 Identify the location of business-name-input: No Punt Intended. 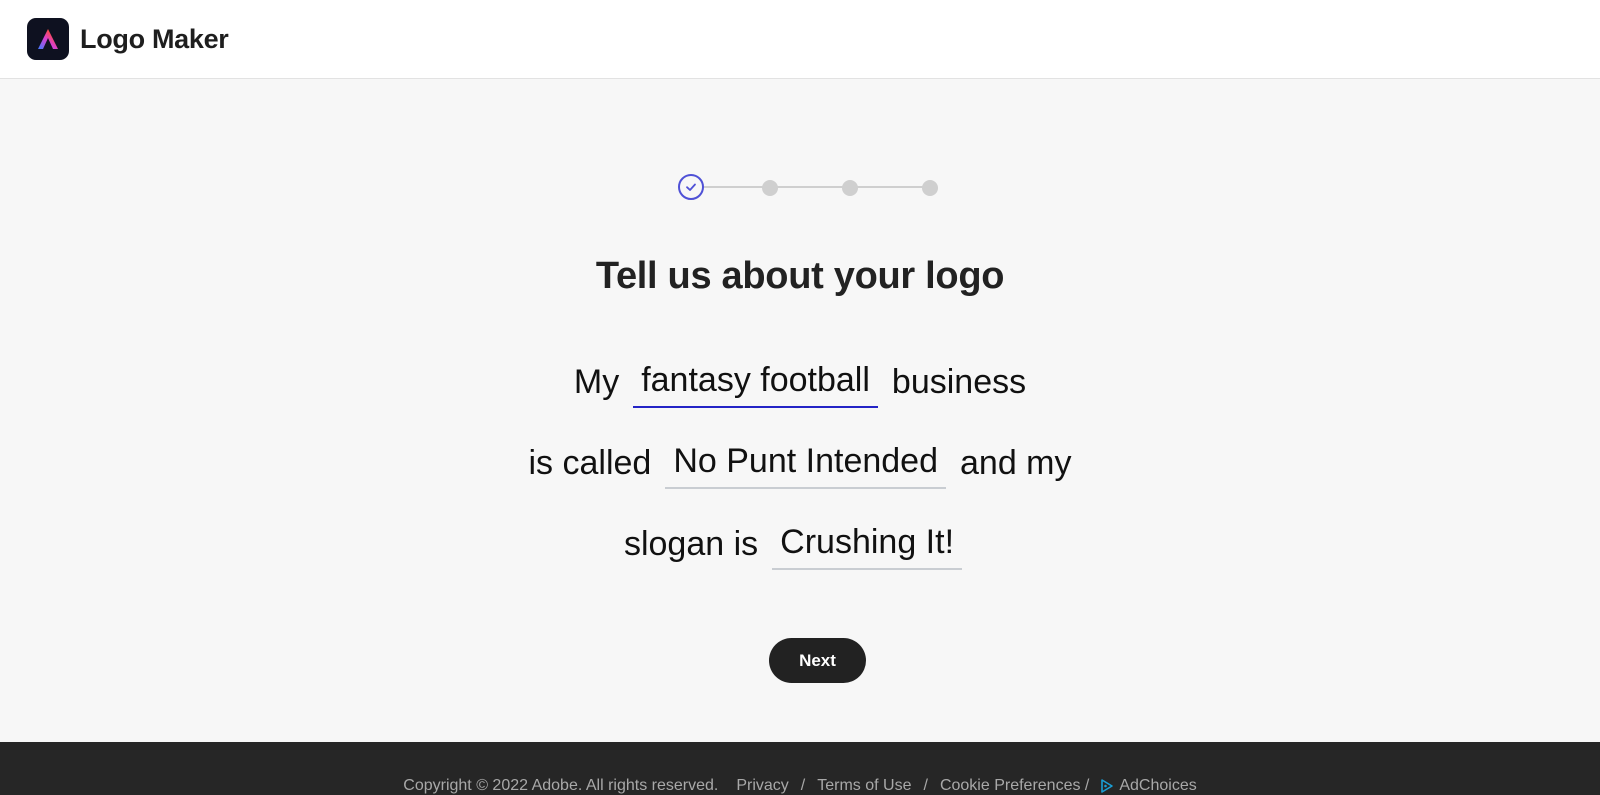
(805, 465).